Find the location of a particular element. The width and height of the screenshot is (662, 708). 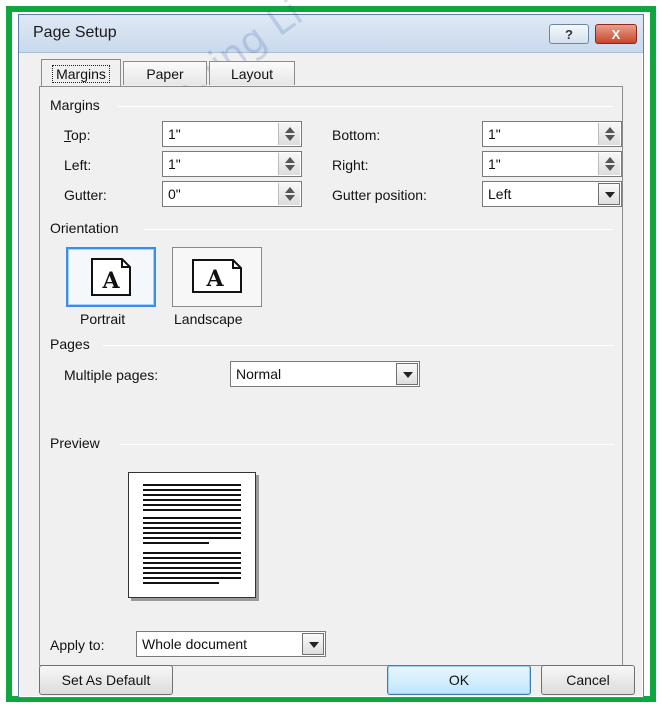

preview-group-label: Preview is located at coordinates (75, 443).